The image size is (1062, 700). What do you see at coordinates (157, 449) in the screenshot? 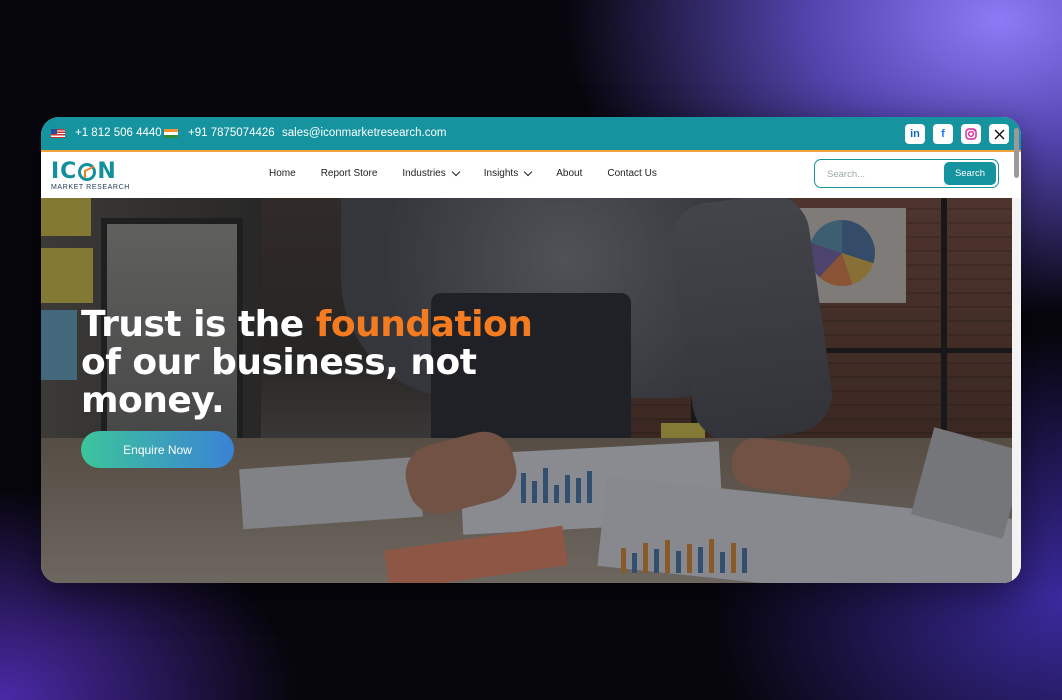
I see `enquire-now-button: Enquire Now` at bounding box center [157, 449].